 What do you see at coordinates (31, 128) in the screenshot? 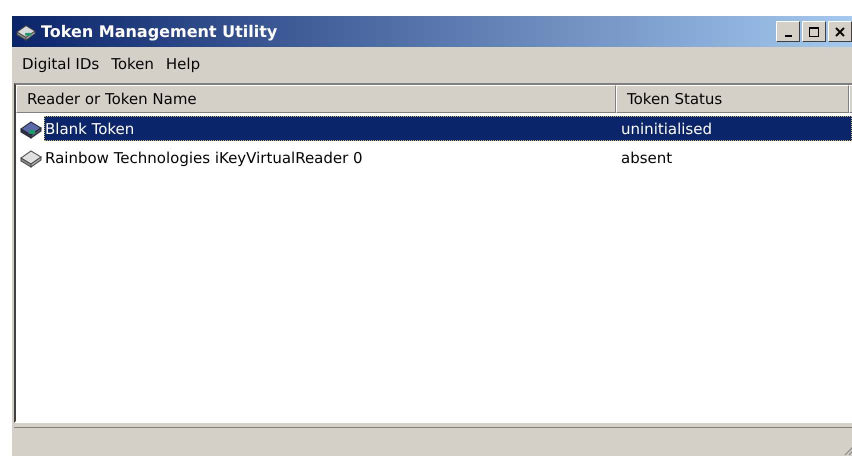
I see `token-icon` at bounding box center [31, 128].